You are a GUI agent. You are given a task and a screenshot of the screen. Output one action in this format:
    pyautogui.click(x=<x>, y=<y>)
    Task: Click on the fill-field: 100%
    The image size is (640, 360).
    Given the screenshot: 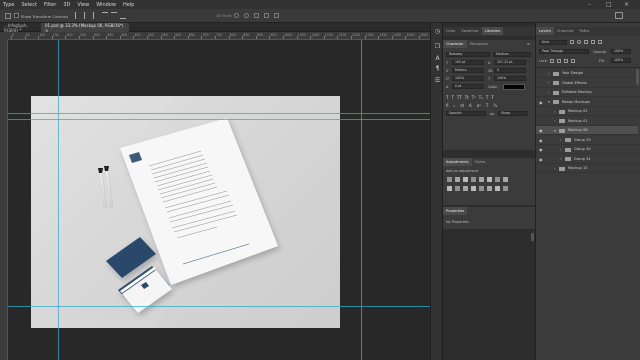 What is the action you would take?
    pyautogui.click(x=621, y=60)
    